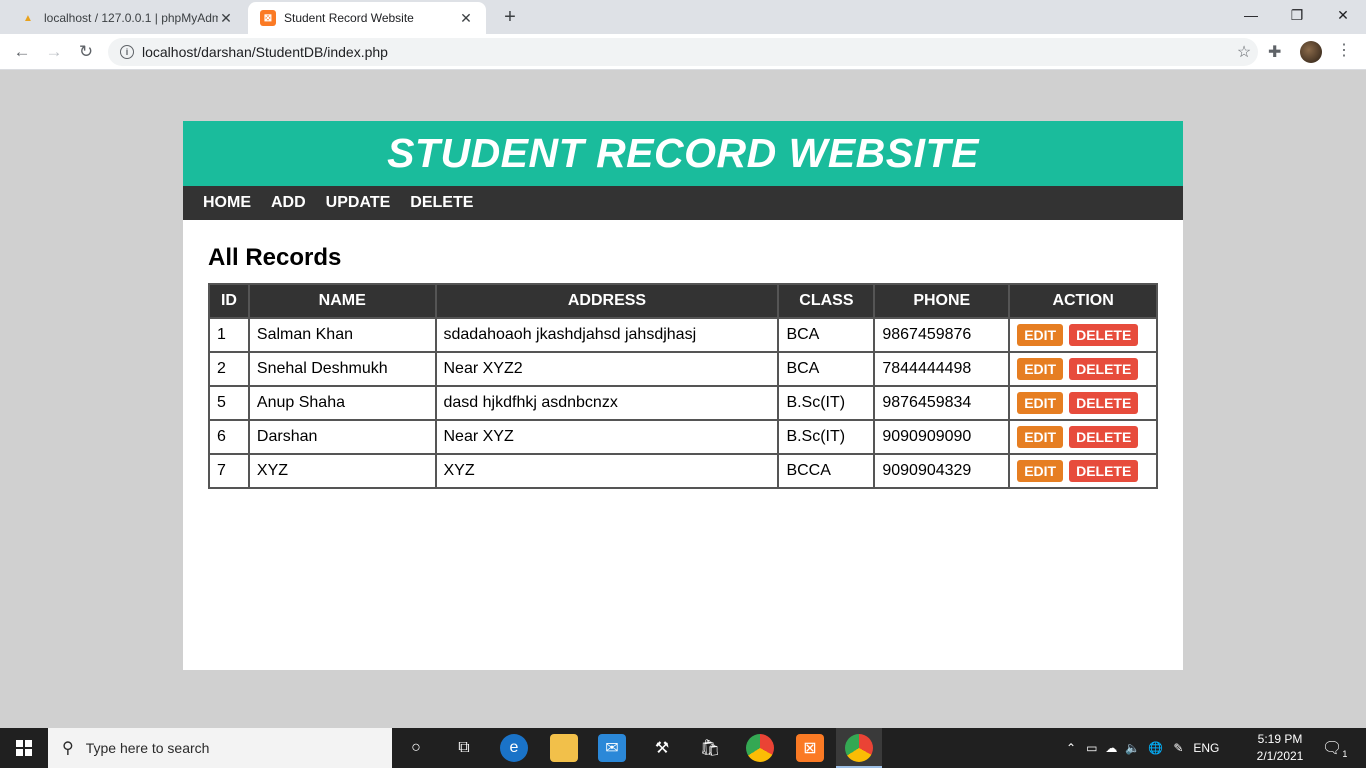 This screenshot has height=768, width=1366. Describe the element at coordinates (942, 437) in the screenshot. I see `cell-phone: 9090909090` at that location.